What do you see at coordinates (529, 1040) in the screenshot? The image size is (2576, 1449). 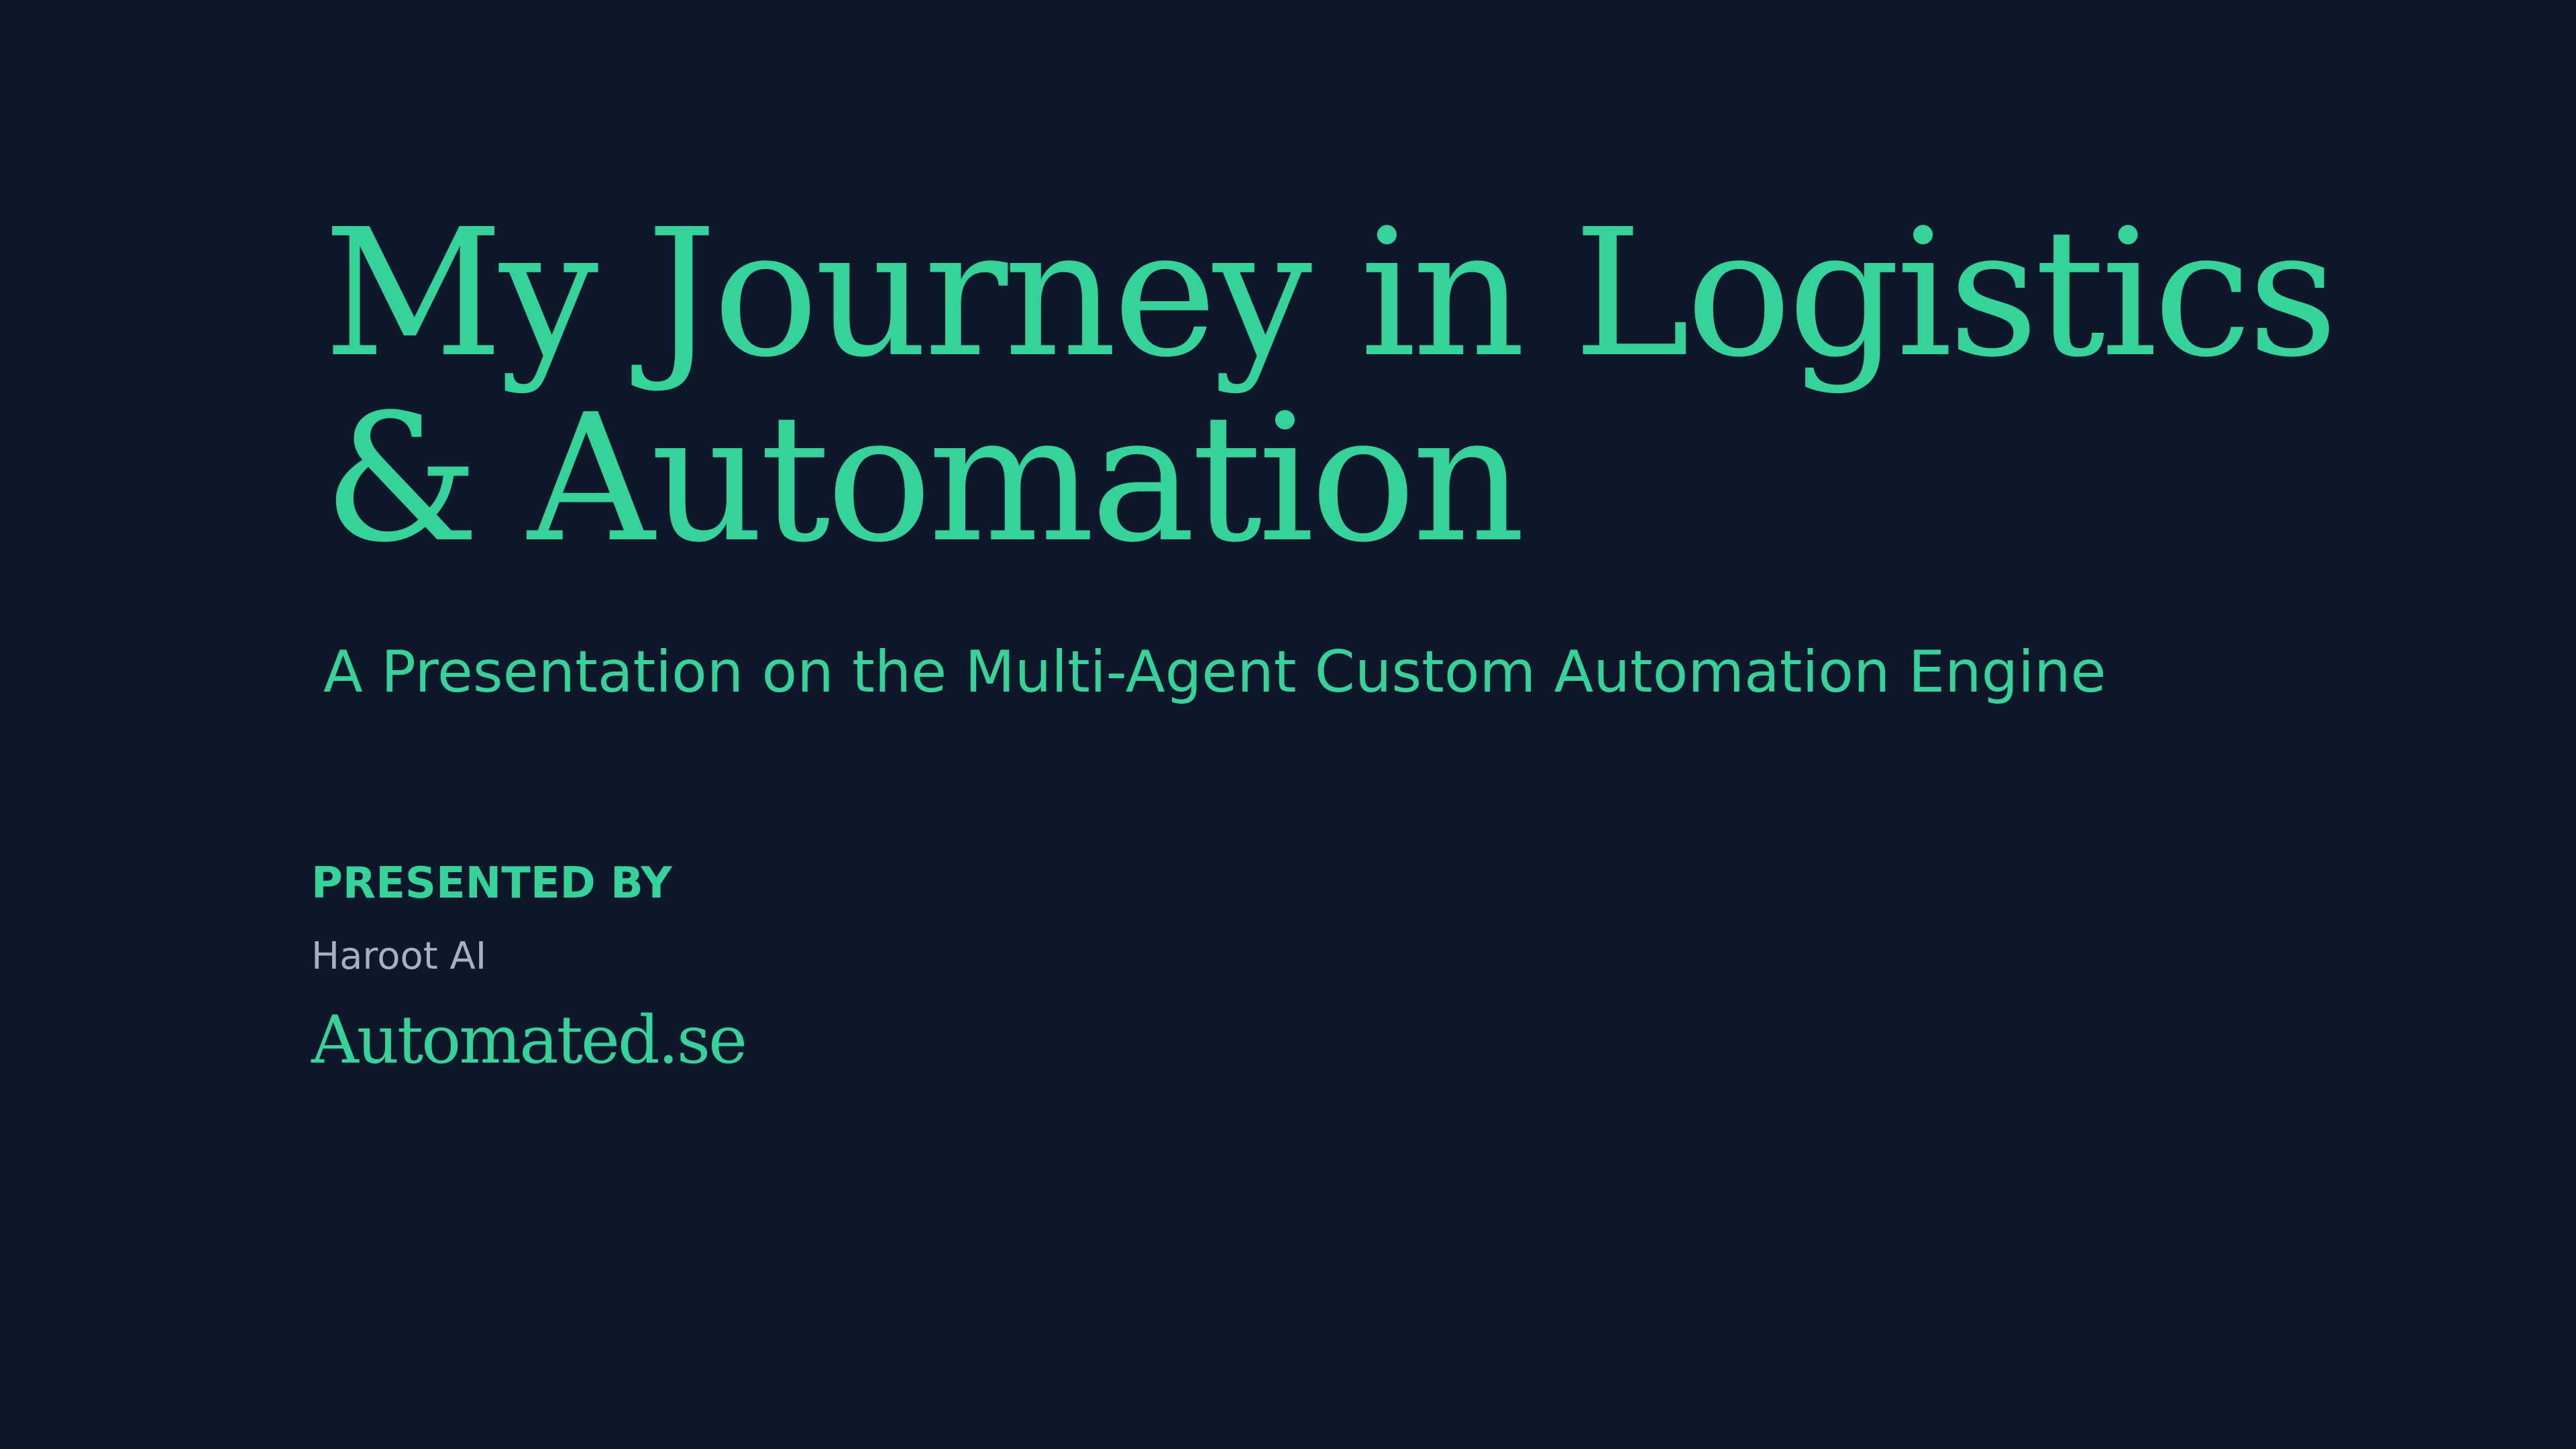 I see `presenter-website: Automated.se` at bounding box center [529, 1040].